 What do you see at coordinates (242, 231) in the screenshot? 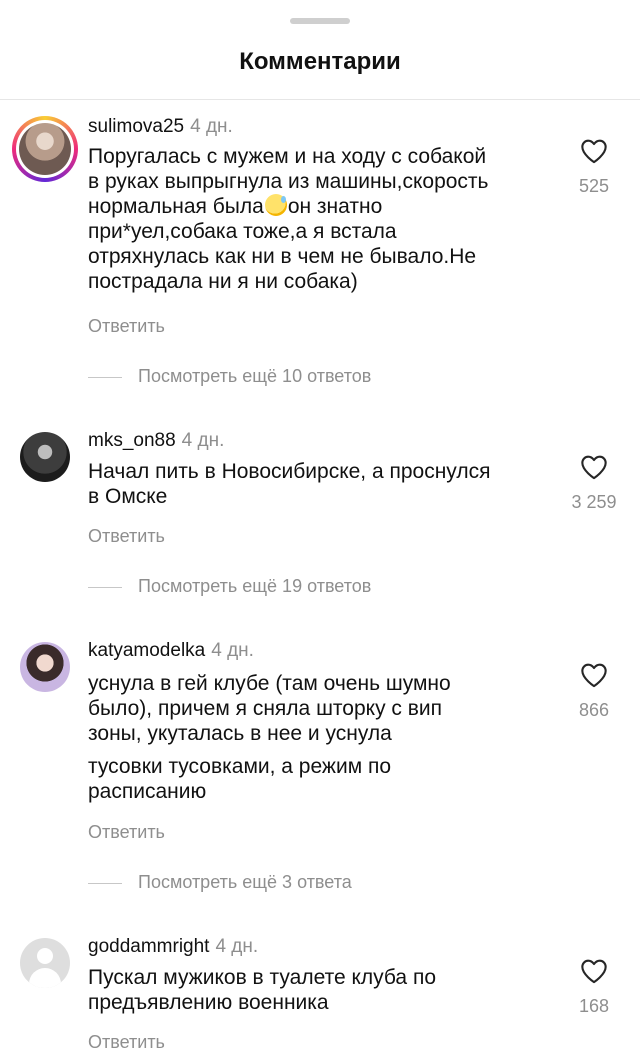
I see `comment-line: при*уел,собака тоже,а я встала` at bounding box center [242, 231].